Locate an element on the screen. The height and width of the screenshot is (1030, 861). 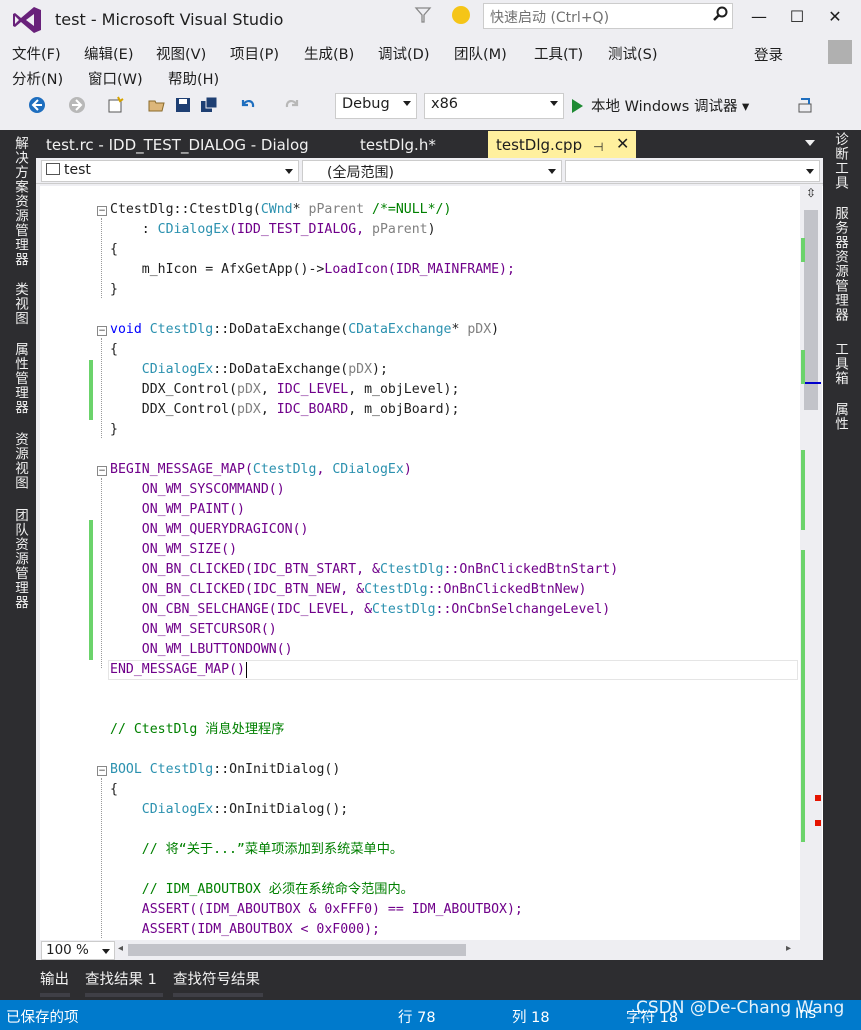
configuration-value: Debug is located at coordinates (366, 104).